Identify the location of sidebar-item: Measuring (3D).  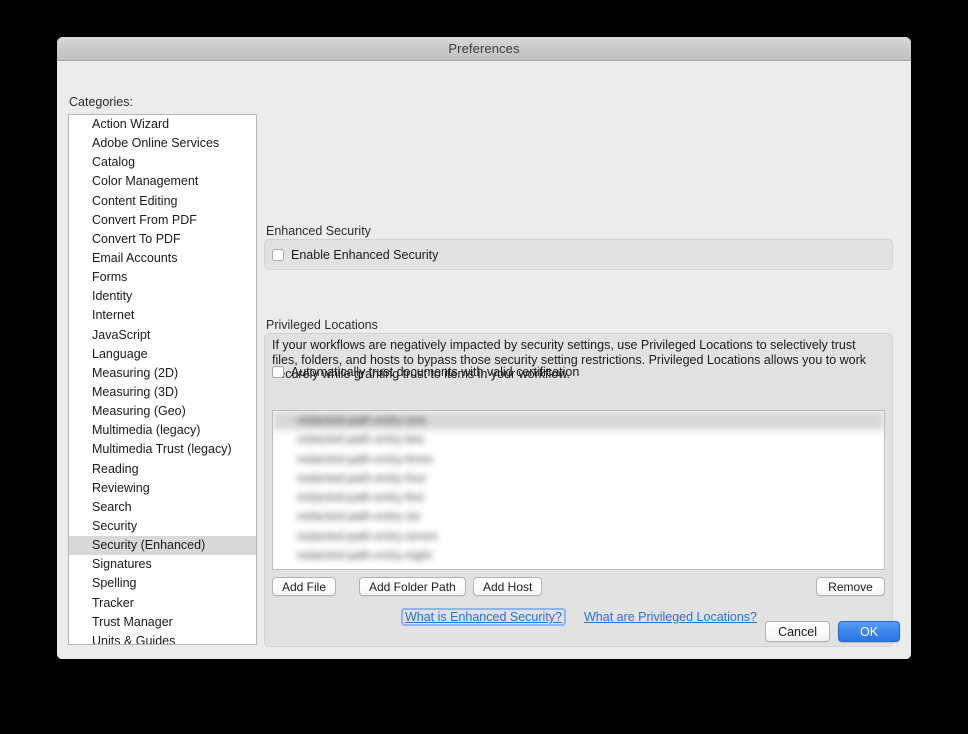
(162, 392).